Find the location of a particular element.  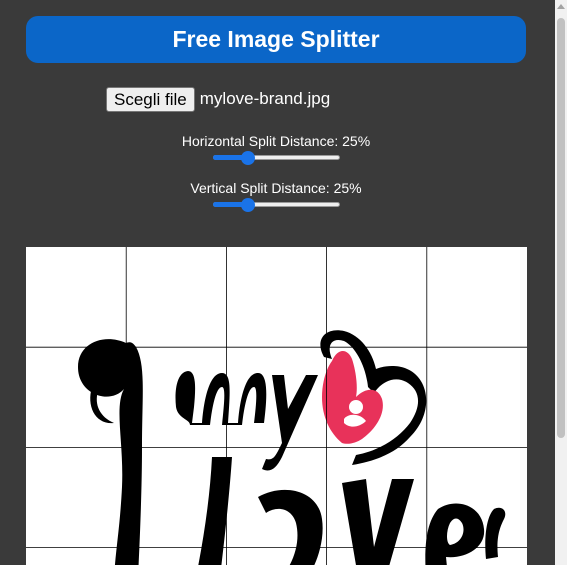

page-title: Free Image Splitter is located at coordinates (276, 39).